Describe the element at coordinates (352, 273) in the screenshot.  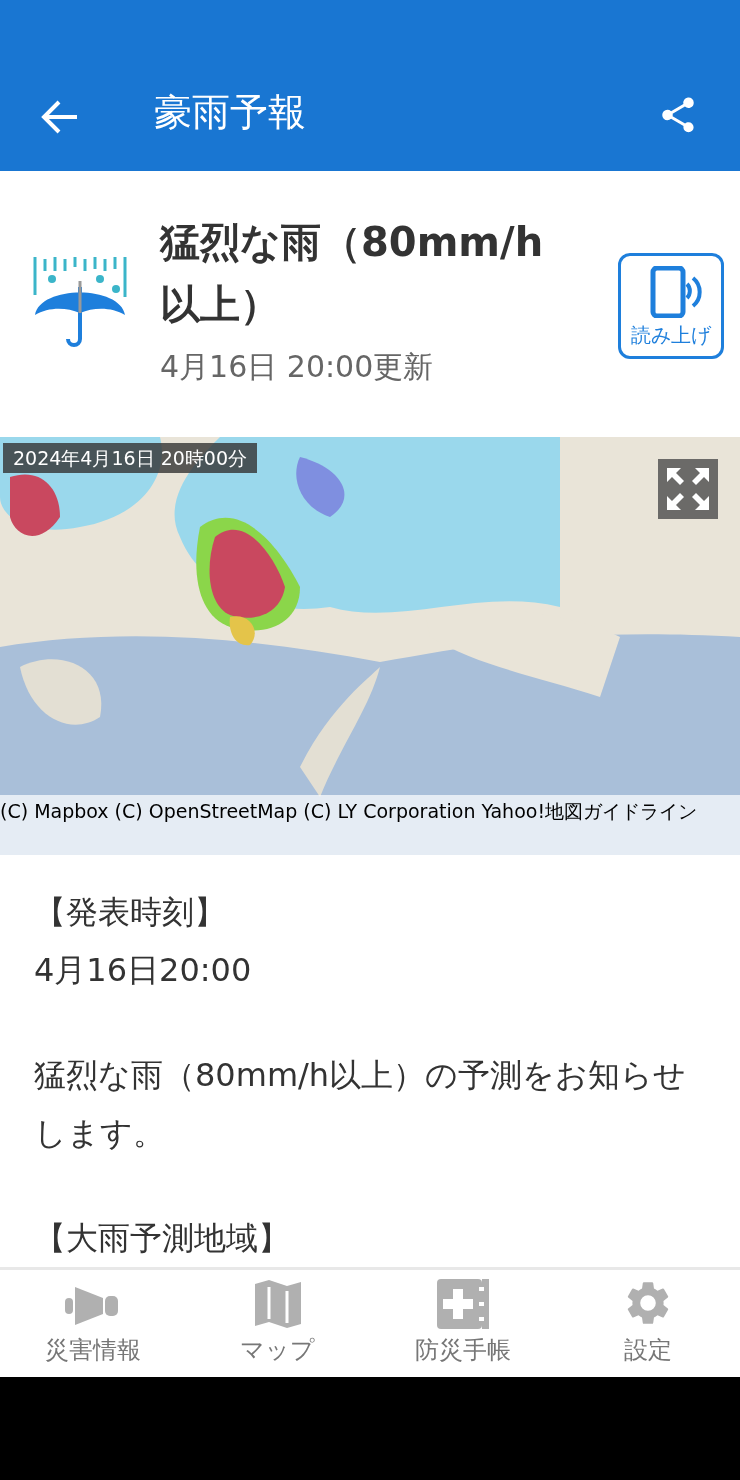
I see `alert-title: 猛烈な雨（80mm/h以上）` at that location.